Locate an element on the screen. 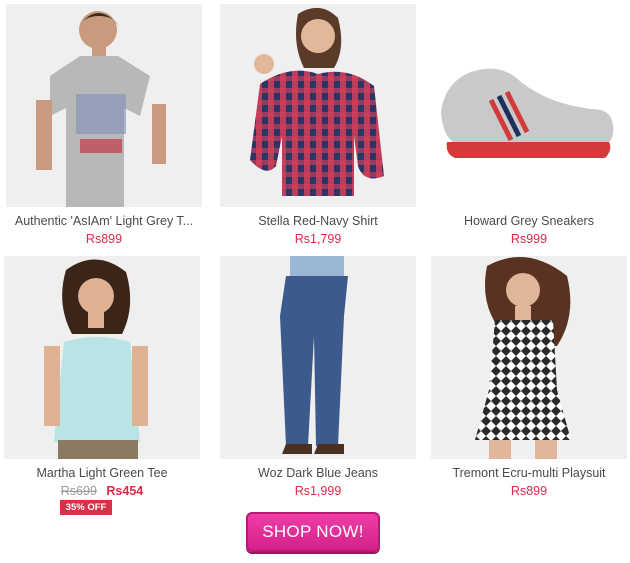 Image resolution: width=630 pixels, height=563 pixels. shop-now-button: SHOP NOW! is located at coordinates (313, 532).